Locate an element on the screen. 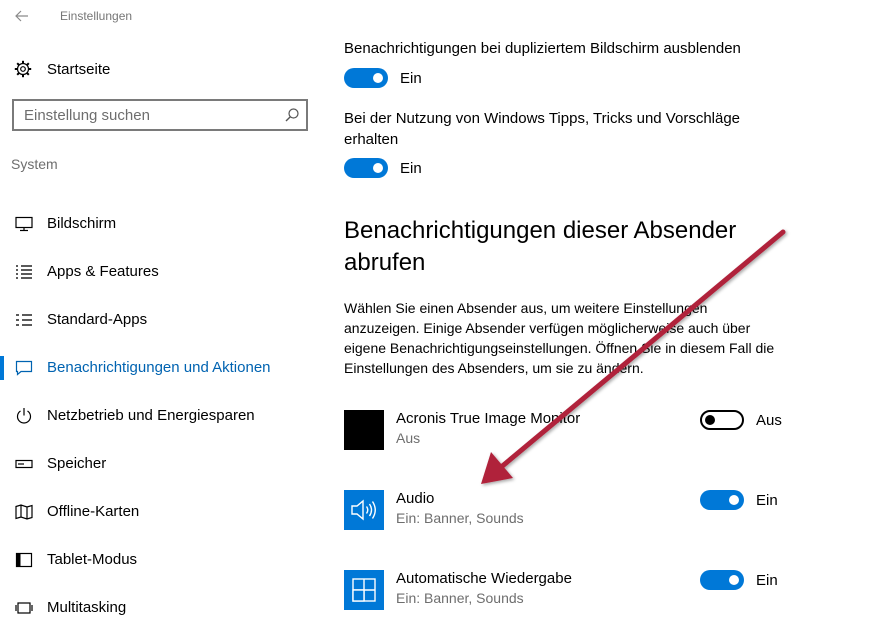 This screenshot has height=622, width=879. power-icon is located at coordinates (24, 416).